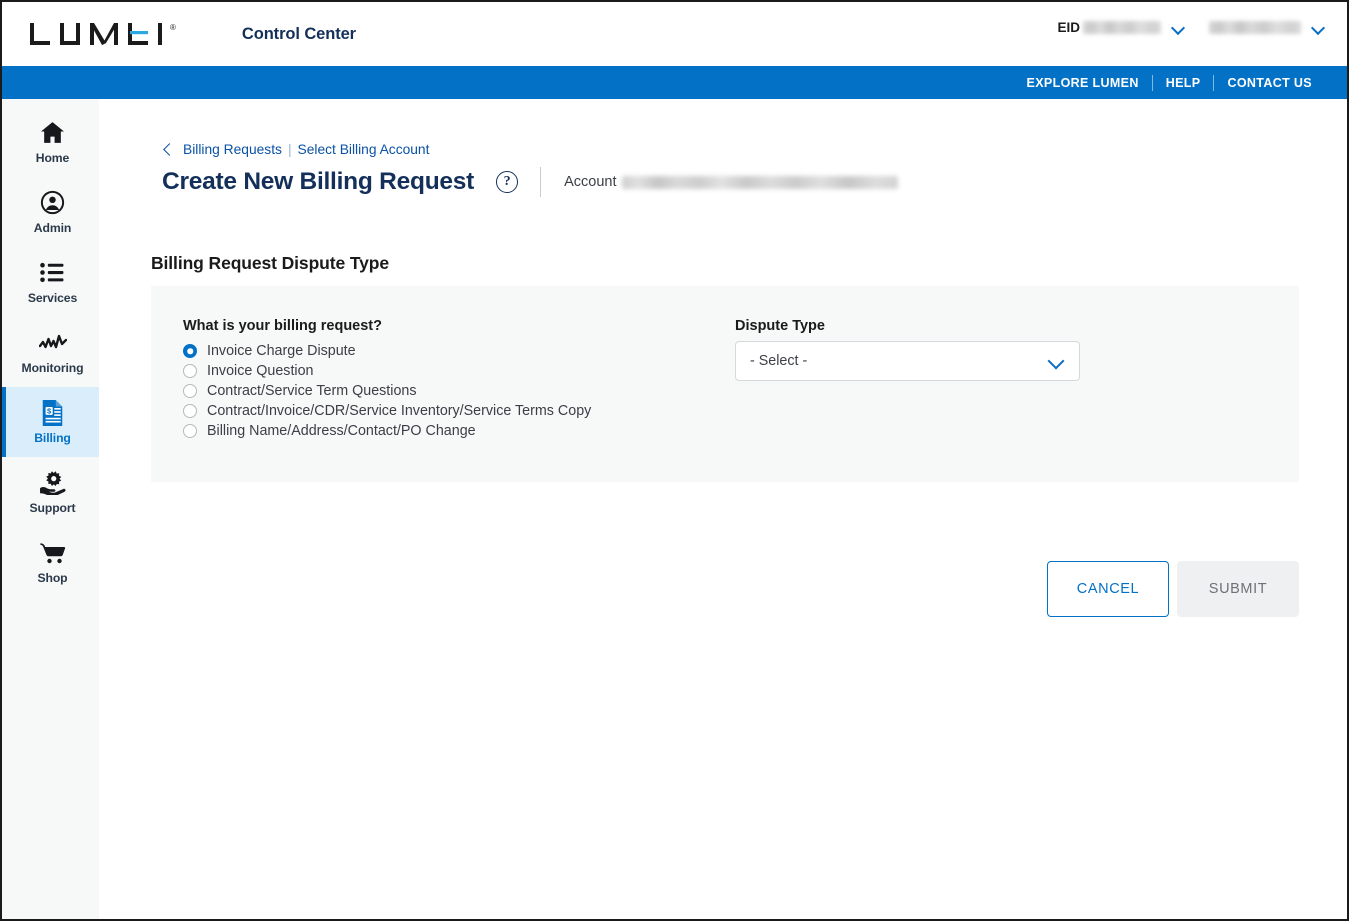  I want to click on dispute-type-select: - Select -, so click(907, 361).